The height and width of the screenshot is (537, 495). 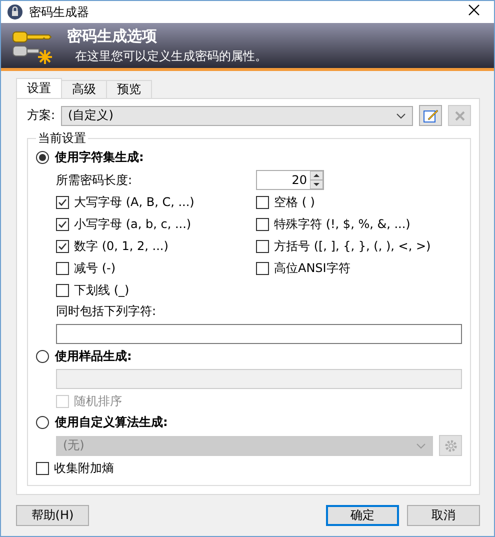 What do you see at coordinates (362, 515) in the screenshot?
I see `ok-button: 确定` at bounding box center [362, 515].